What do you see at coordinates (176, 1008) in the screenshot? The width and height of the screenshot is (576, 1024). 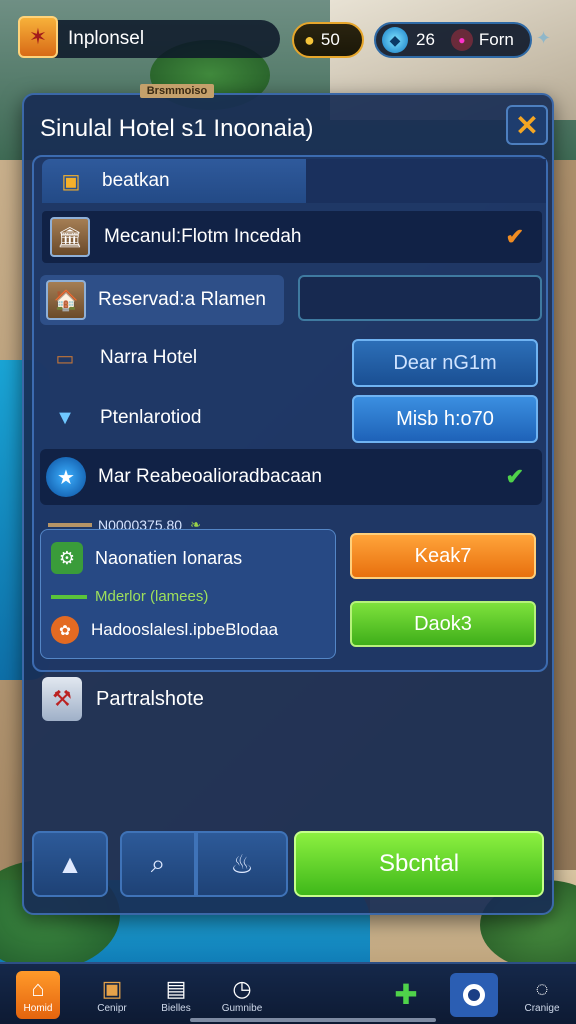 I see `nav-label: Bielles` at bounding box center [176, 1008].